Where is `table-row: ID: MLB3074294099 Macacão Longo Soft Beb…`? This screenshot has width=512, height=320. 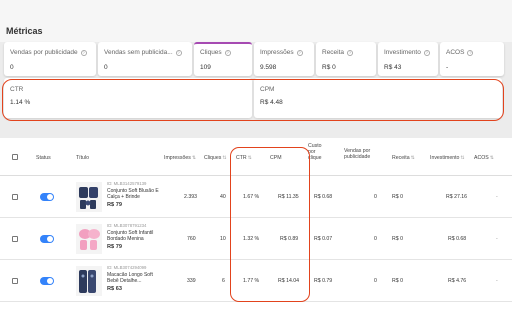
table-row: ID: MLB3074294099 Macacão Longo Soft Beb… is located at coordinates (256, 281).